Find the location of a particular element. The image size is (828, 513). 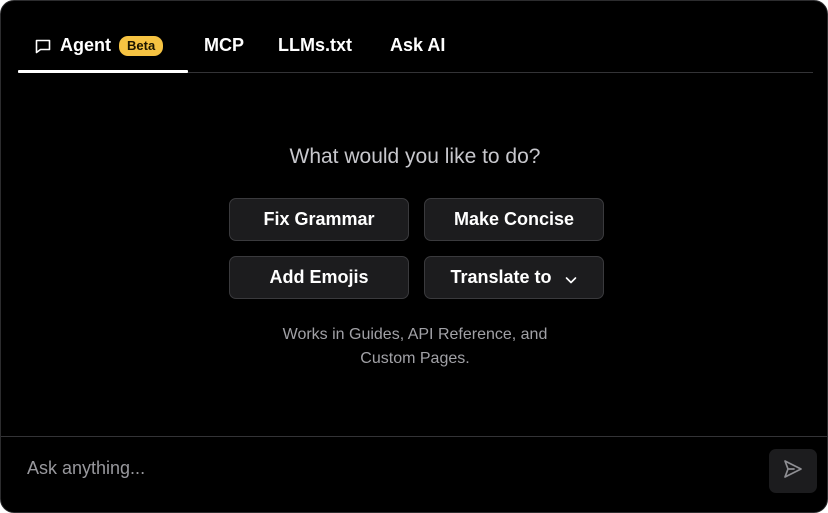

tab-agent: Agent Beta is located at coordinates (103, 46).